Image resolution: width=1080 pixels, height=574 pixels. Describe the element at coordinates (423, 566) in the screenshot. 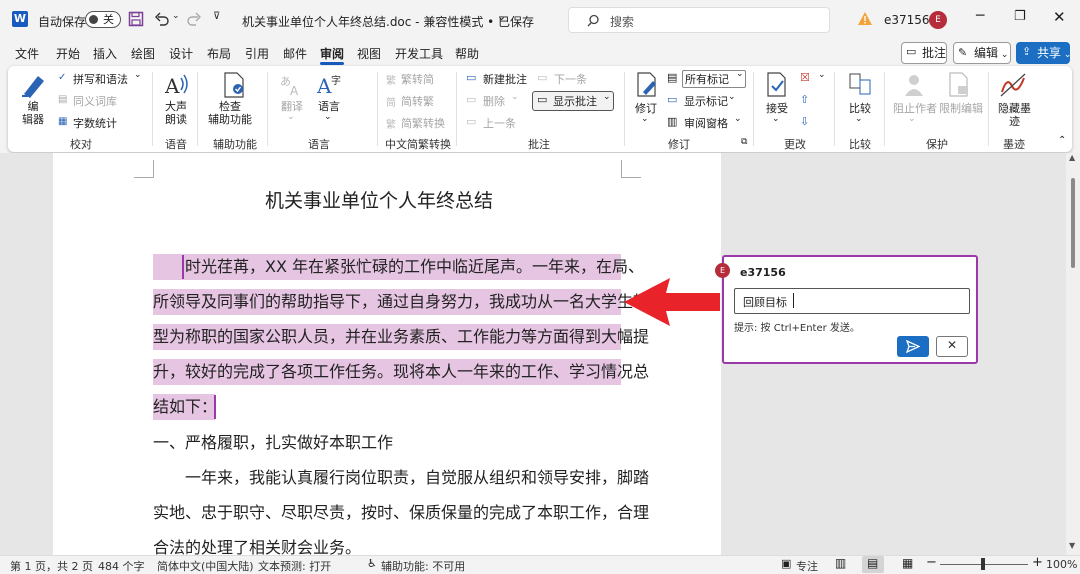

I see `accessibility-status: 辅助功能: 不可用` at that location.